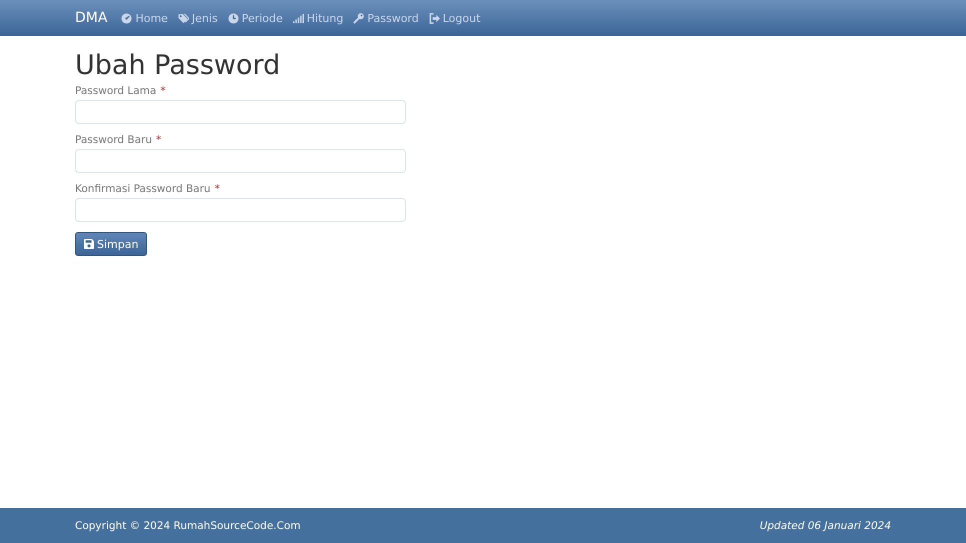 The width and height of the screenshot is (966, 543). I want to click on nav-link: Jenis, so click(198, 18).